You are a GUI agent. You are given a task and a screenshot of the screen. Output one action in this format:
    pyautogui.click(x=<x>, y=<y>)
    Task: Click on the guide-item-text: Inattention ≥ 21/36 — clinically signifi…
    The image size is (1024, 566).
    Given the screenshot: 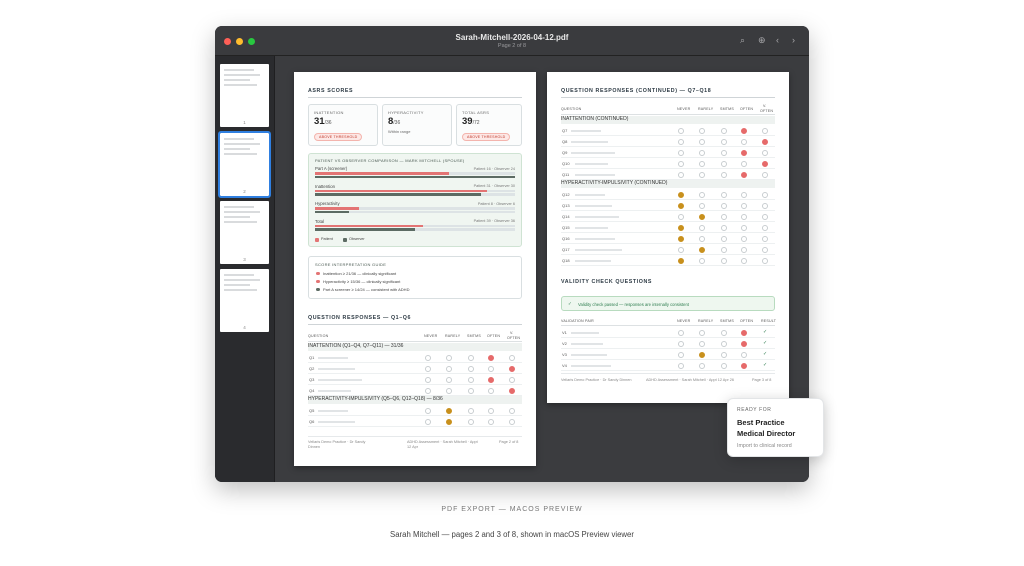 What is the action you would take?
    pyautogui.click(x=360, y=273)
    